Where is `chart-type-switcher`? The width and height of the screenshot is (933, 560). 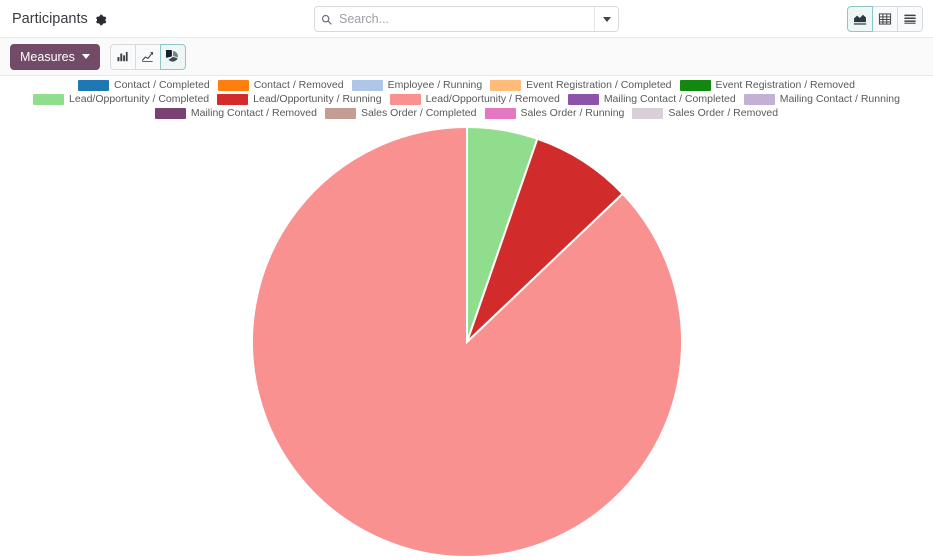 chart-type-switcher is located at coordinates (147, 56).